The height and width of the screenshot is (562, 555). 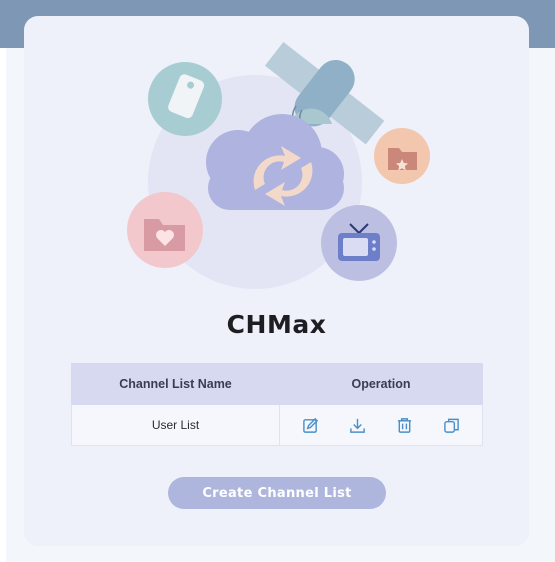 I want to click on table-header-row: Channel List Name Operation, so click(x=277, y=384).